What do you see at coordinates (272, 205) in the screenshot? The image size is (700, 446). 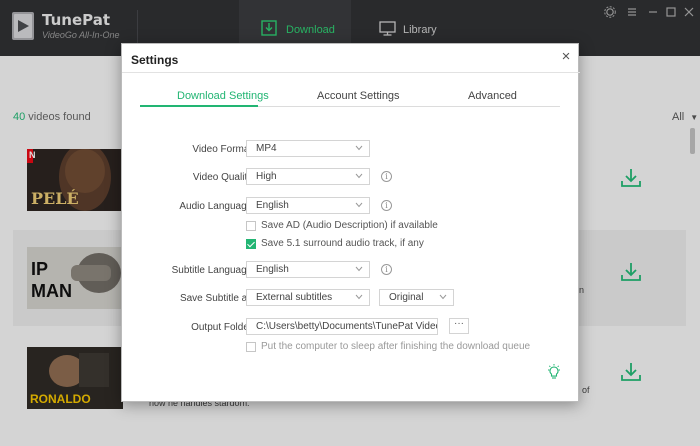 I see `audio-language-value: English` at bounding box center [272, 205].